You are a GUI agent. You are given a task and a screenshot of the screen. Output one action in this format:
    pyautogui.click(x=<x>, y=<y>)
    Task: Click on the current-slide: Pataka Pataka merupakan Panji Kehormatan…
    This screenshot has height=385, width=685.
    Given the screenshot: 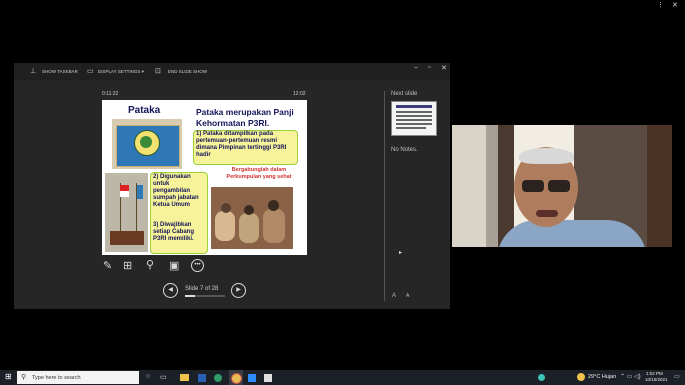 What is the action you would take?
    pyautogui.click(x=204, y=177)
    